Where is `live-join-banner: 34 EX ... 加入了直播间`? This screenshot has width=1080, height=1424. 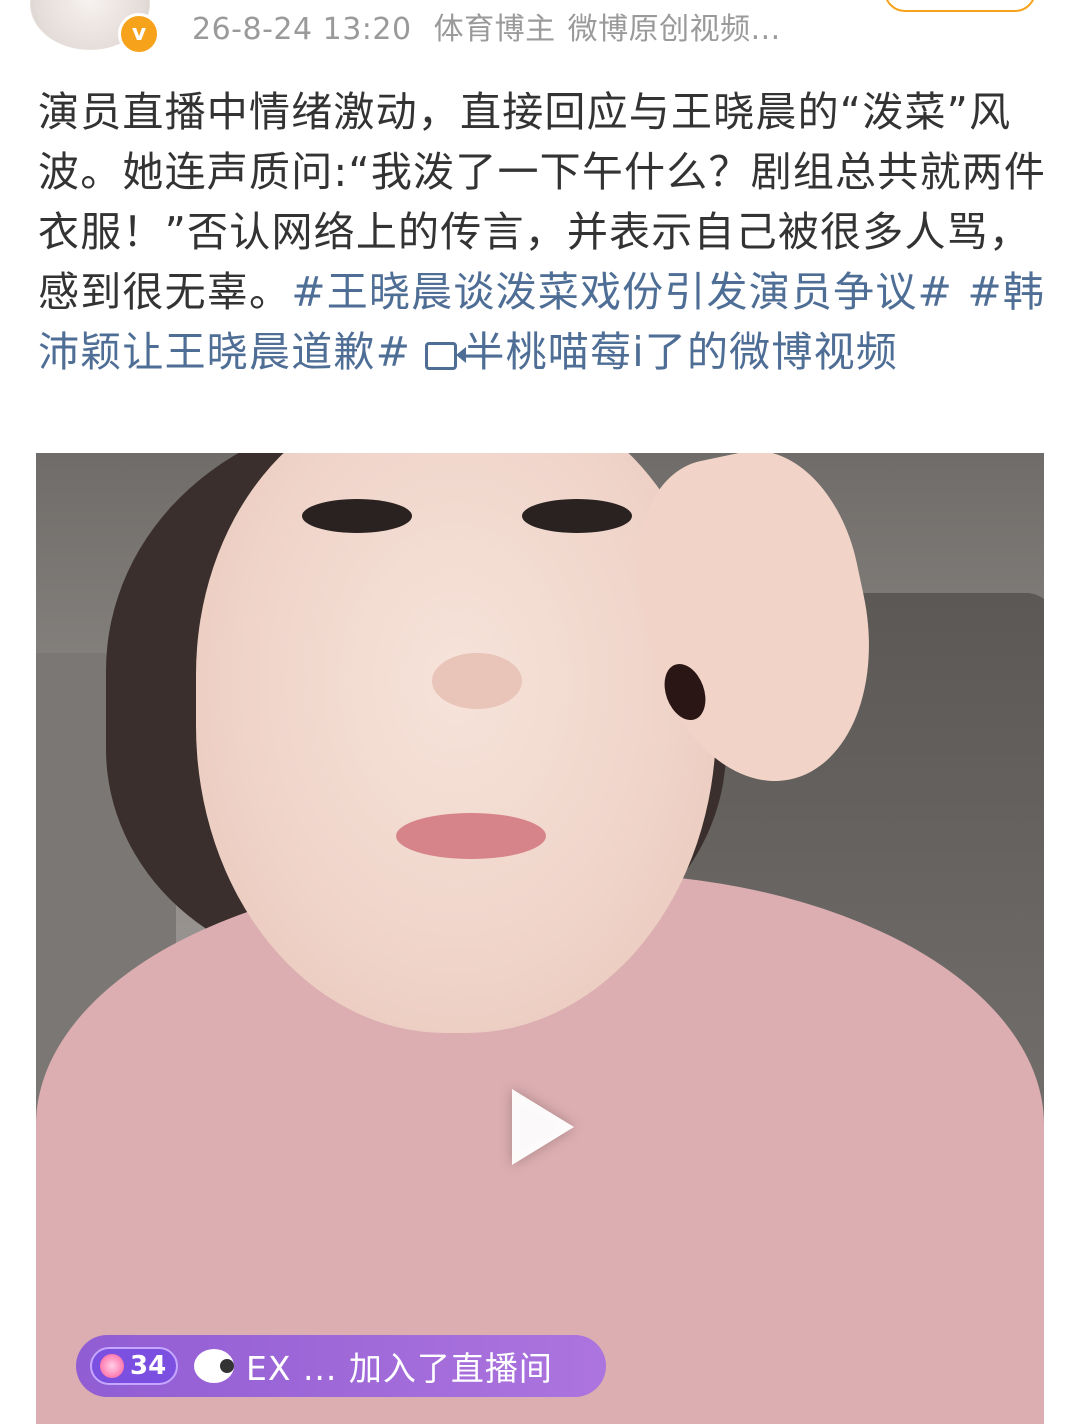 live-join-banner: 34 EX ... 加入了直播间 is located at coordinates (341, 1366).